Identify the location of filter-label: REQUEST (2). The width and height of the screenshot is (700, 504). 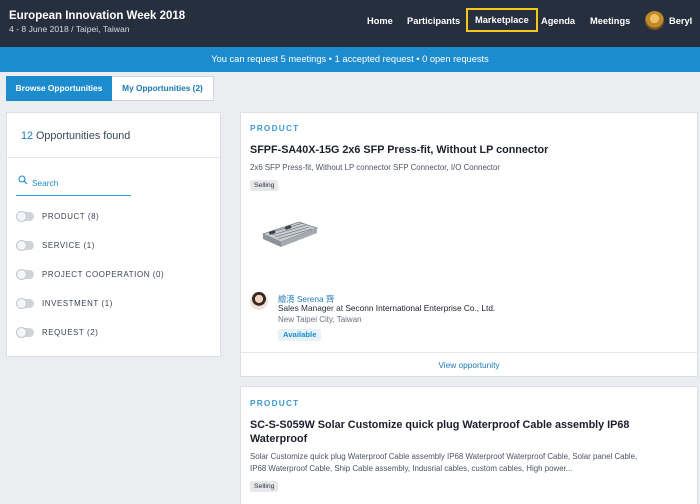
(70, 332).